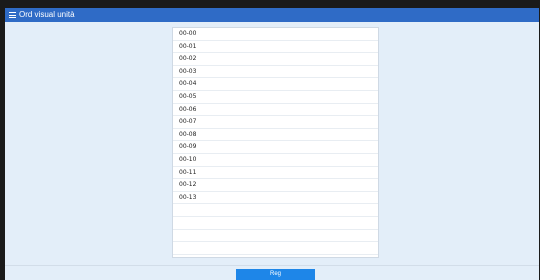 This screenshot has height=280, width=540. What do you see at coordinates (12, 15) in the screenshot?
I see `hamburger-menu-icon` at bounding box center [12, 15].